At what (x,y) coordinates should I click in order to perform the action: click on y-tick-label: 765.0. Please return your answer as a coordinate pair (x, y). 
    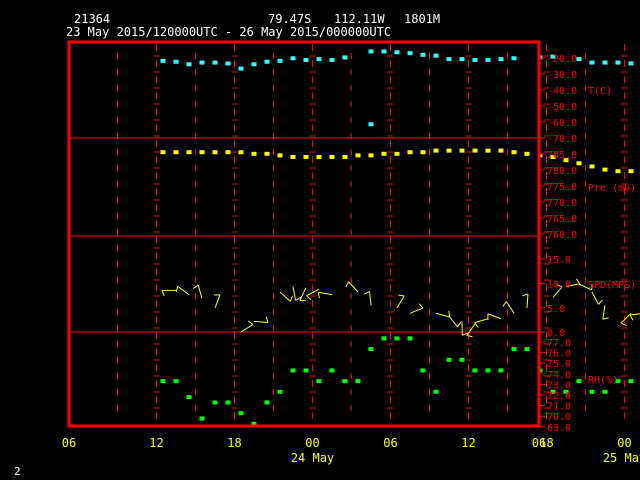
    Looking at the image, I should click on (562, 219).